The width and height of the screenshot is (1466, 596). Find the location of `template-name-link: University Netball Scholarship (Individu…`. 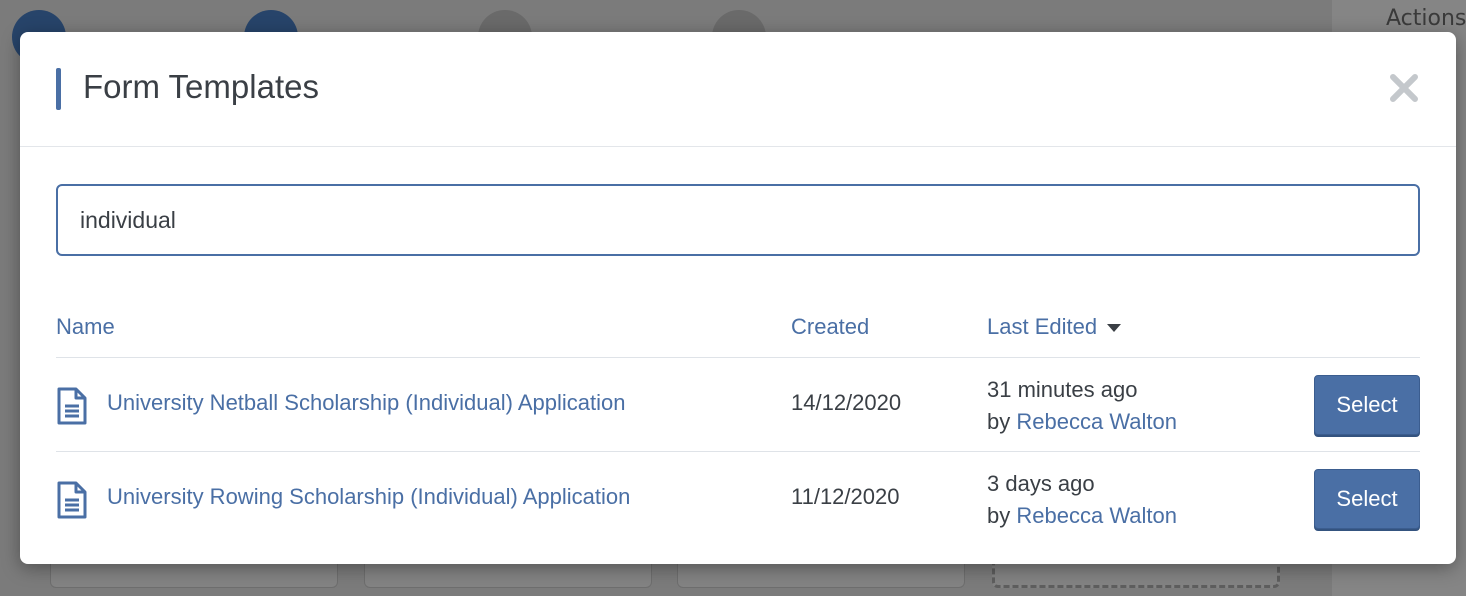

template-name-link: University Netball Scholarship (Individu… is located at coordinates (366, 403).